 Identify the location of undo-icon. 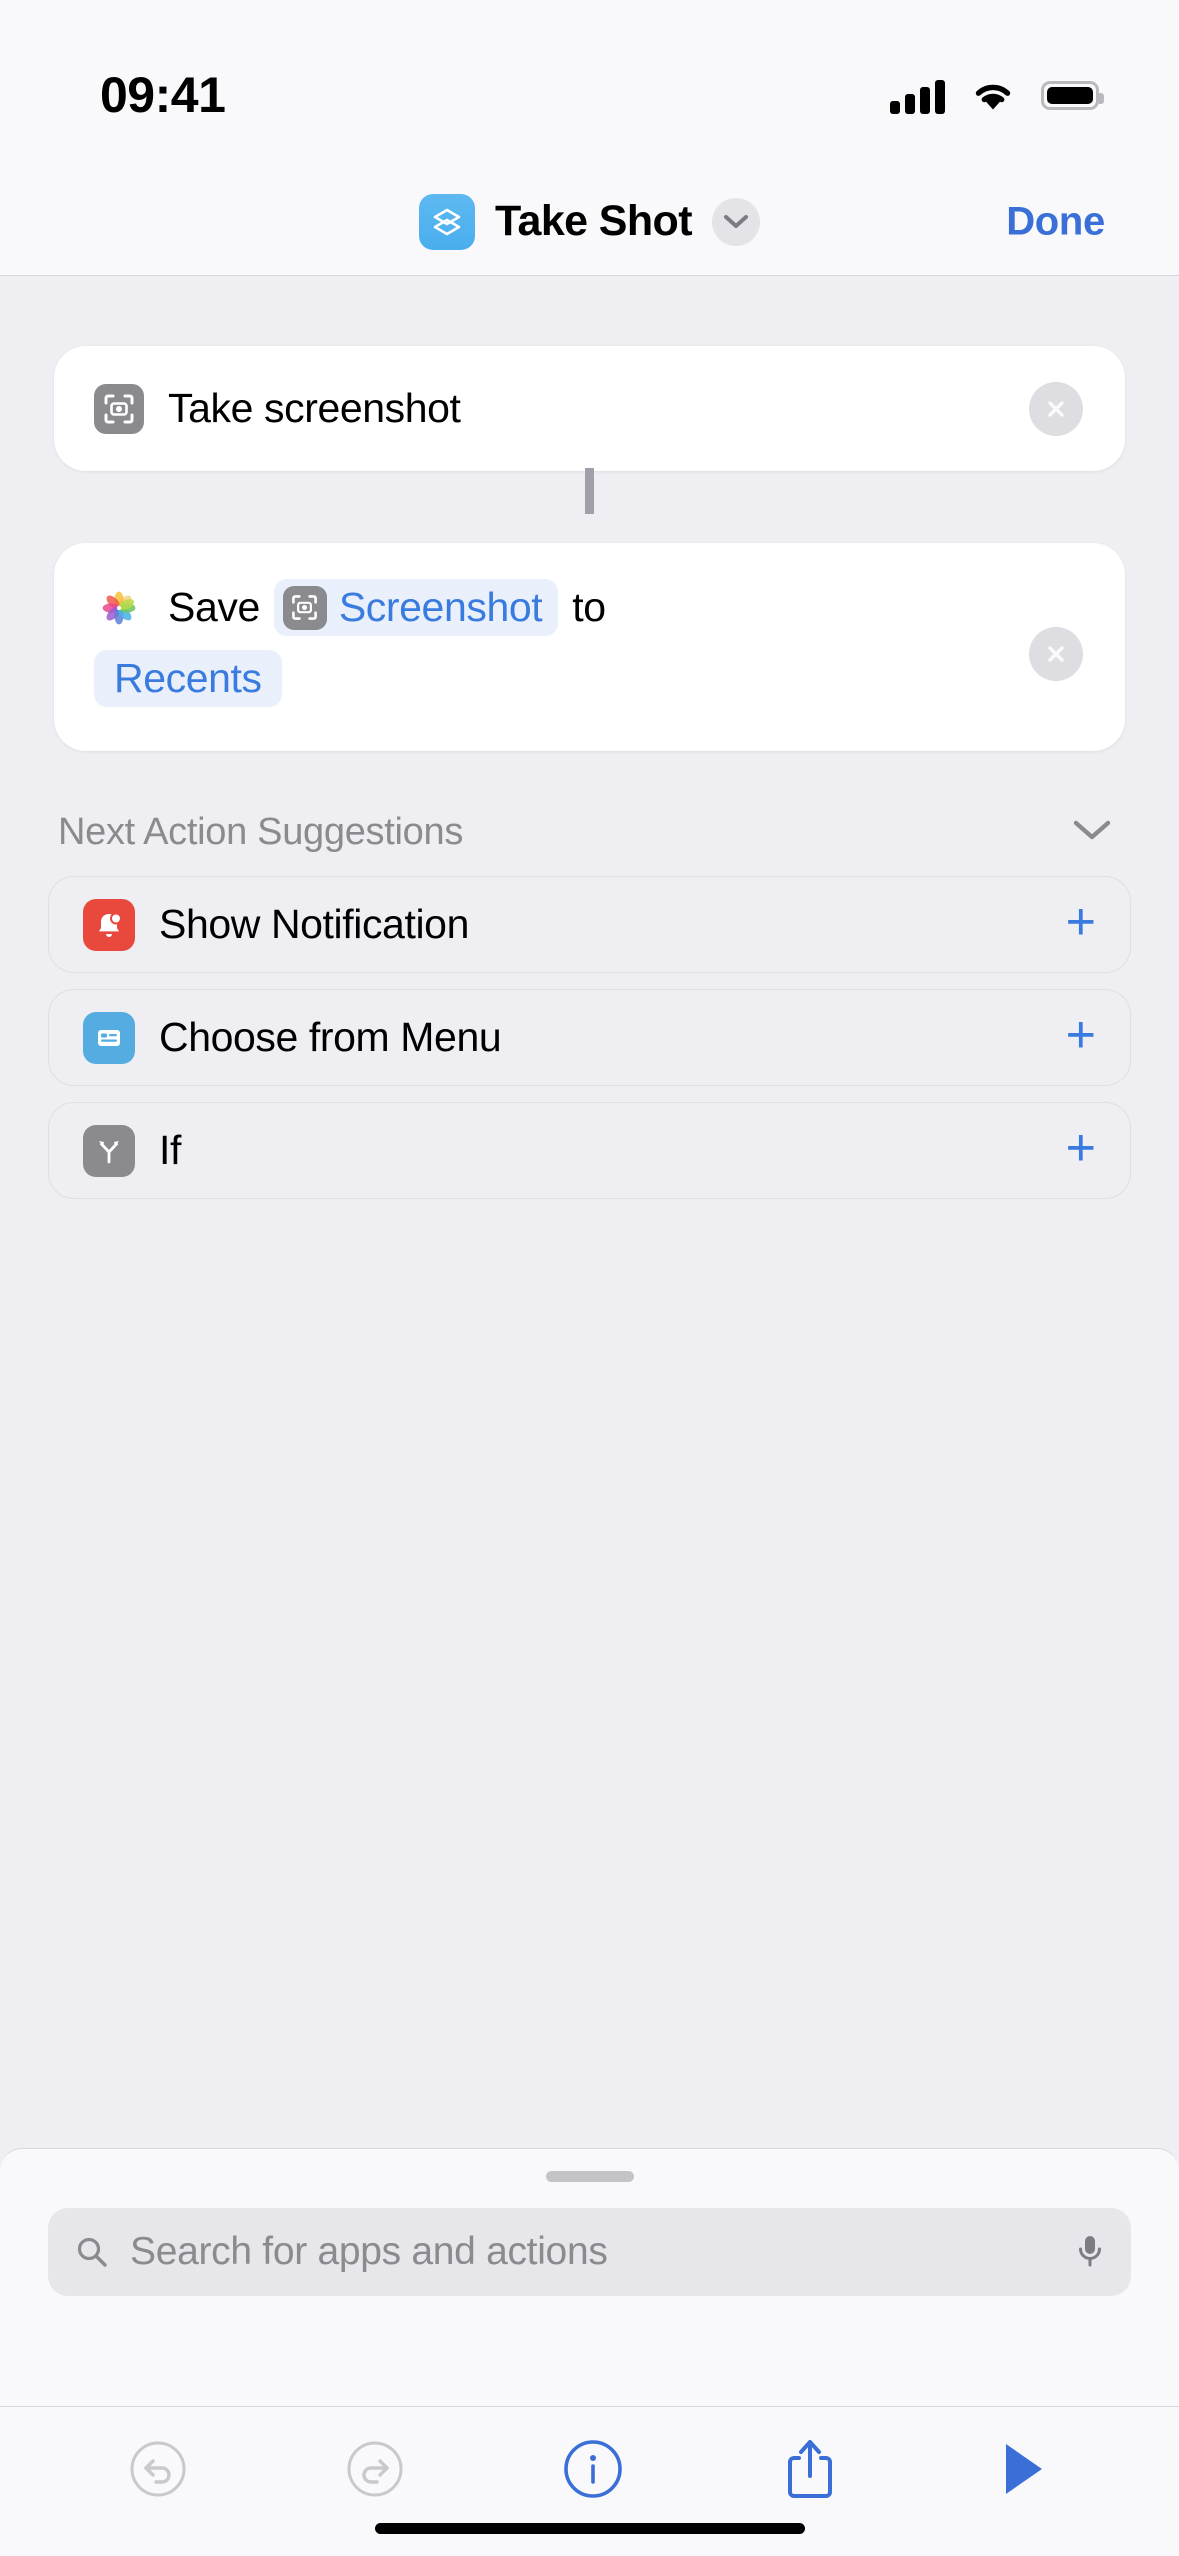
(158, 2469).